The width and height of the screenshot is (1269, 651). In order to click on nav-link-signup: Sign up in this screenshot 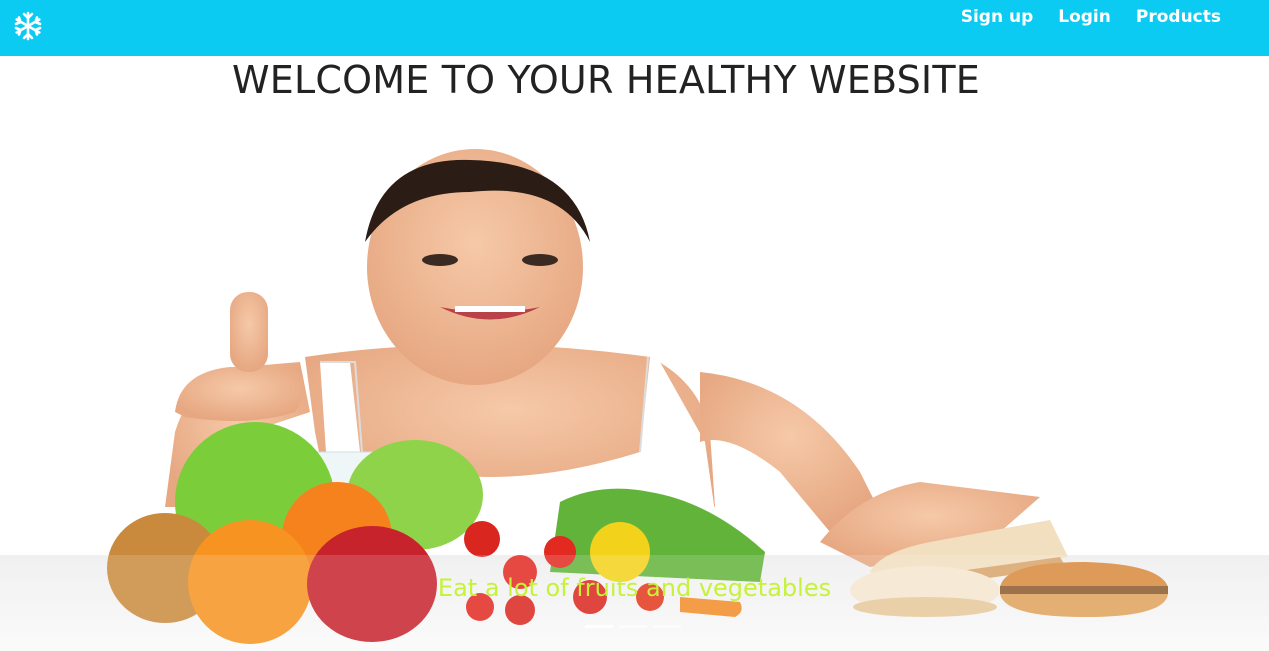, I will do `click(997, 17)`.